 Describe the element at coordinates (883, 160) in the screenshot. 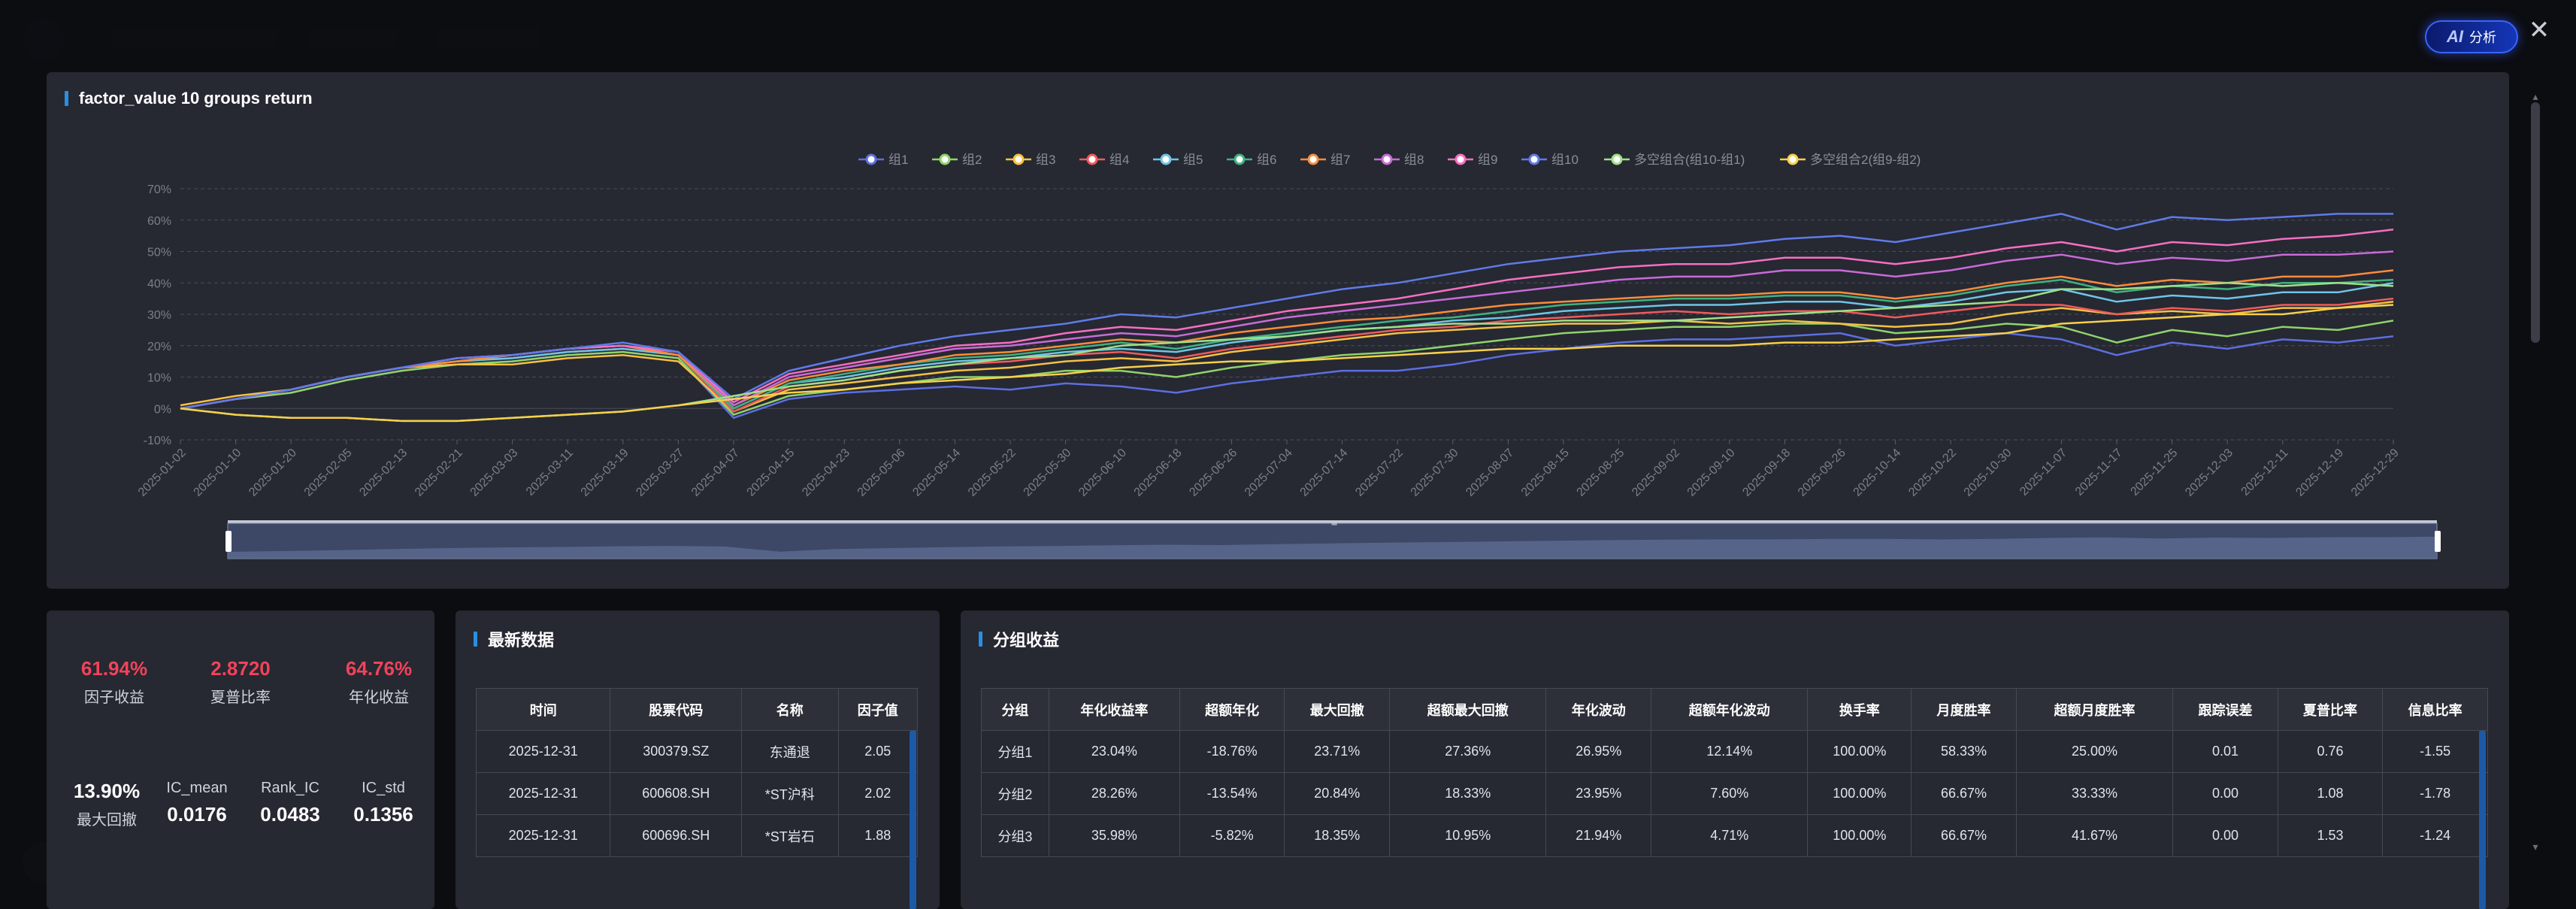

I see `legend-item: 组1` at that location.